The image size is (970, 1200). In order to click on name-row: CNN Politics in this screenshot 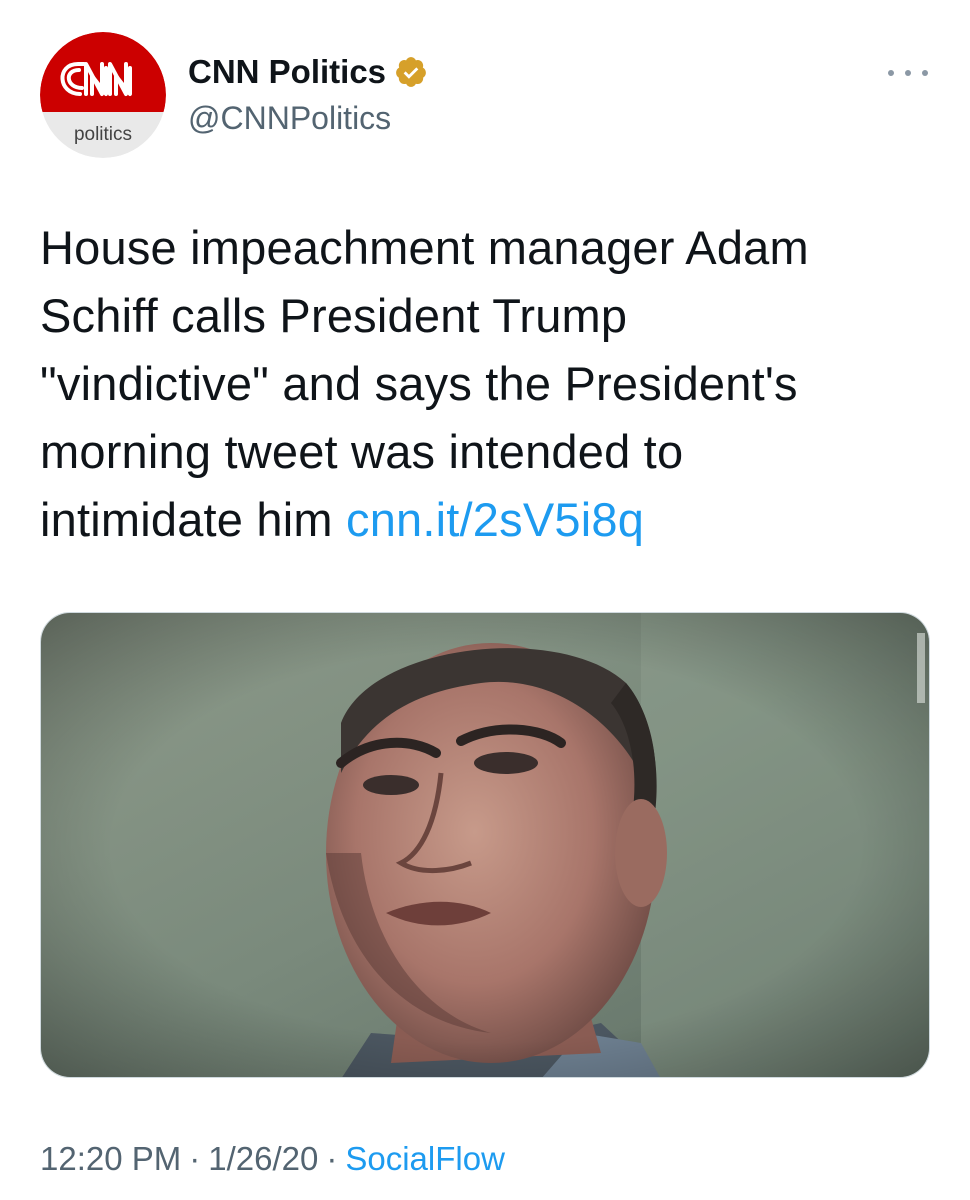, I will do `click(308, 72)`.